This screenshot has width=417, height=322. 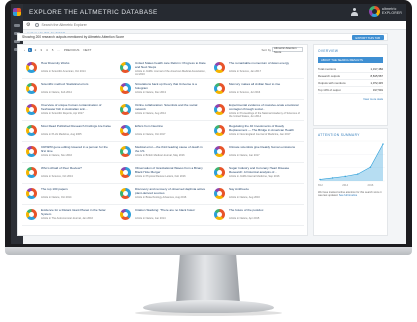 I want to click on search-bar: ⚙, so click(x=214, y=25).